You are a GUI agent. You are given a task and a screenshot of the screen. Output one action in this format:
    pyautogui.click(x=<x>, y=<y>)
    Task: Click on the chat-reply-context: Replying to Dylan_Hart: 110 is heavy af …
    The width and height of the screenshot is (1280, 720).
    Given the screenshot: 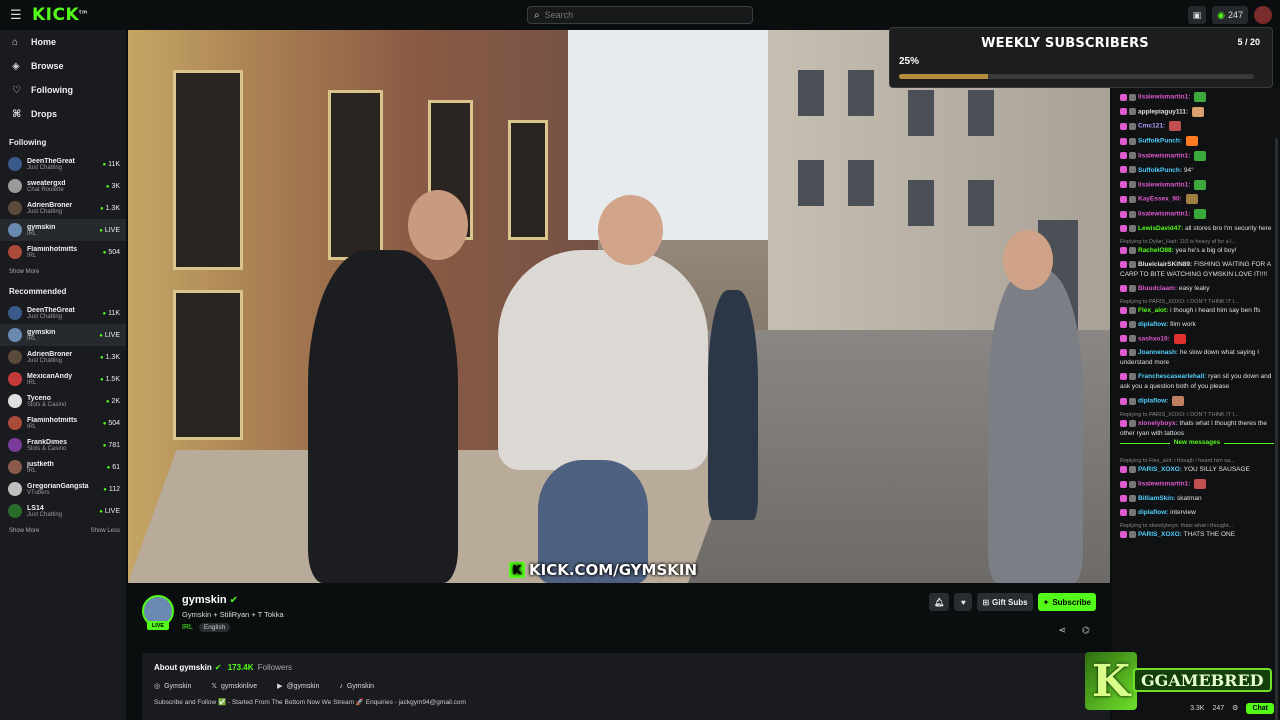 What is the action you would take?
    pyautogui.click(x=1197, y=242)
    